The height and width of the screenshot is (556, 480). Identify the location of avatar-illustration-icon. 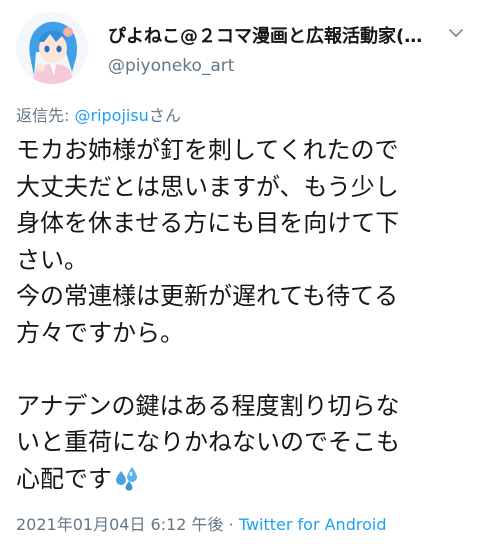
(52, 48).